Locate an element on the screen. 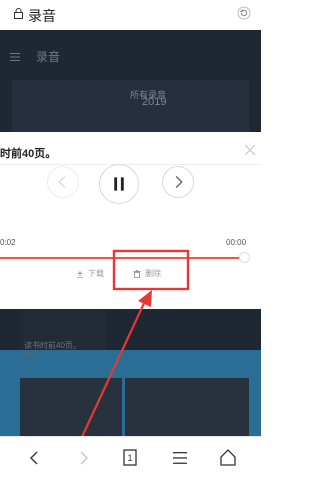 The width and height of the screenshot is (320, 480). page-header-title: 录音 is located at coordinates (48, 57).